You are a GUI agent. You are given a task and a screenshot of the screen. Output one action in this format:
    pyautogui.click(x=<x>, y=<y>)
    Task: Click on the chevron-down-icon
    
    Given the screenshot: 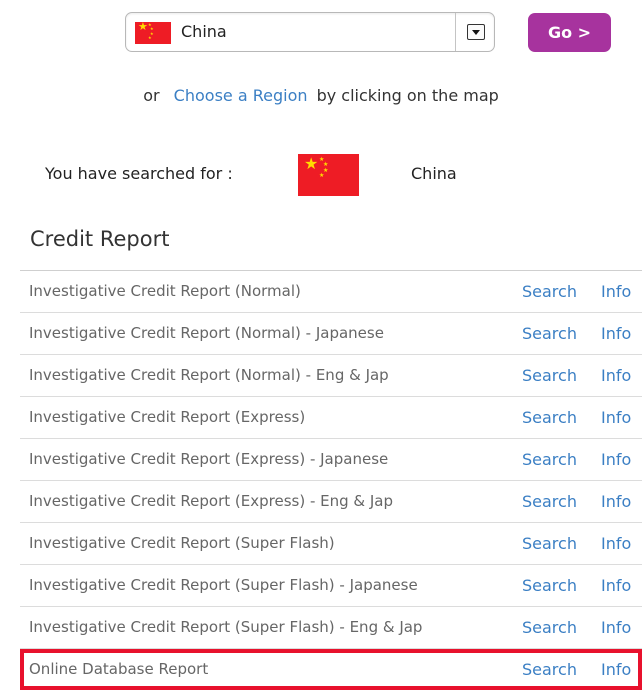 What is the action you would take?
    pyautogui.click(x=476, y=32)
    